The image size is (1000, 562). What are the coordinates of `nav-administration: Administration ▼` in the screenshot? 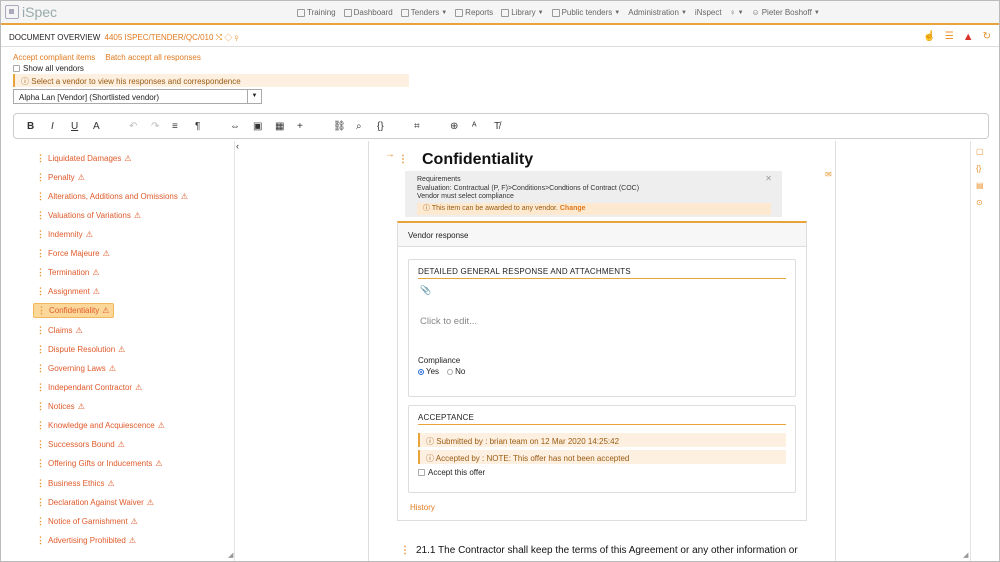 It's located at (657, 12).